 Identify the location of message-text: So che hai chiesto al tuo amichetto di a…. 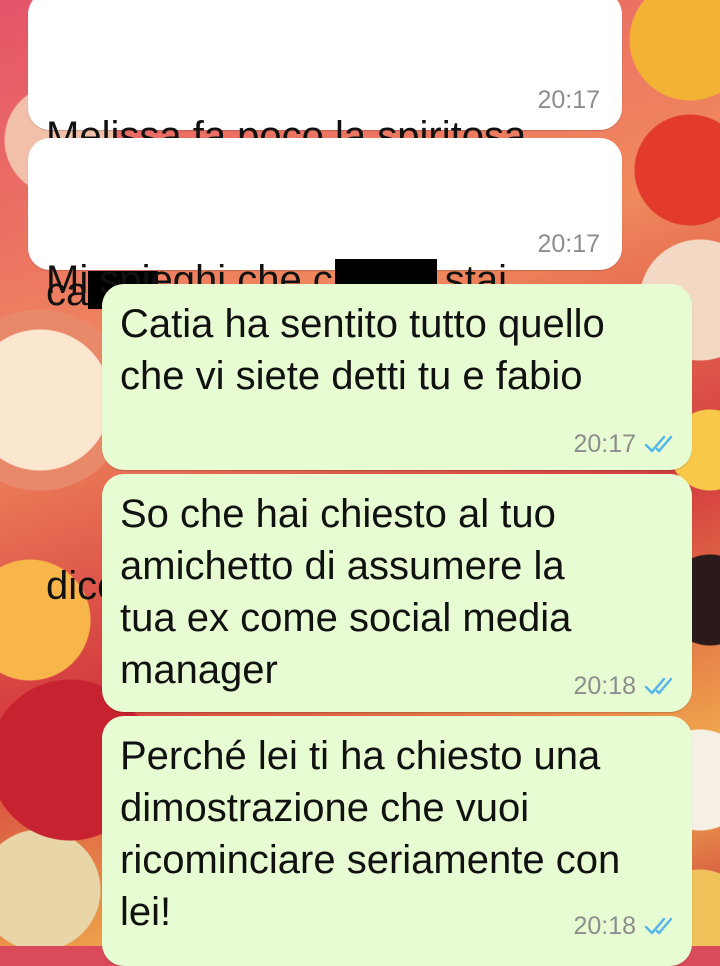
(346, 592).